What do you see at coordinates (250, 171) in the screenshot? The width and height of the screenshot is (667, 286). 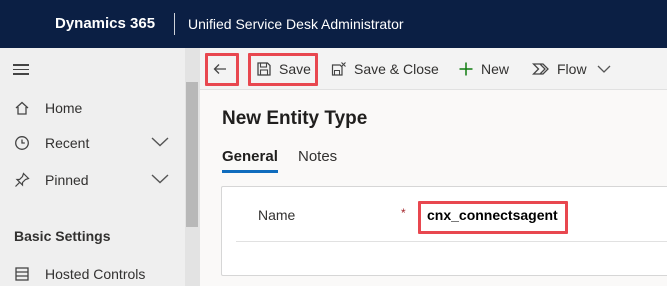 I see `active-tab-indicator` at bounding box center [250, 171].